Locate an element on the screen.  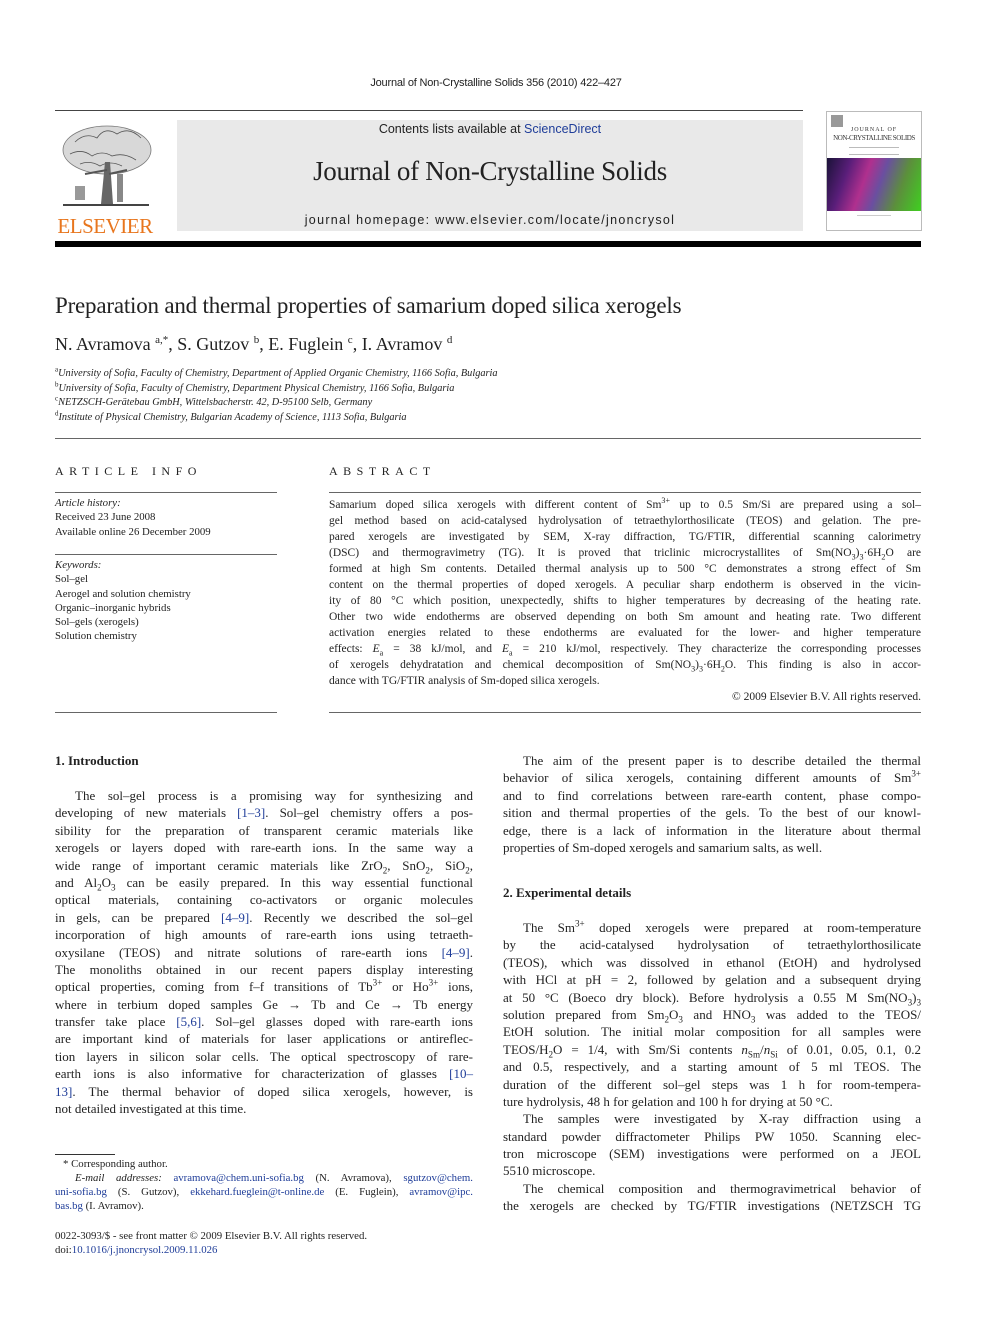
text-run: The Sm is located at coordinates (549, 927).